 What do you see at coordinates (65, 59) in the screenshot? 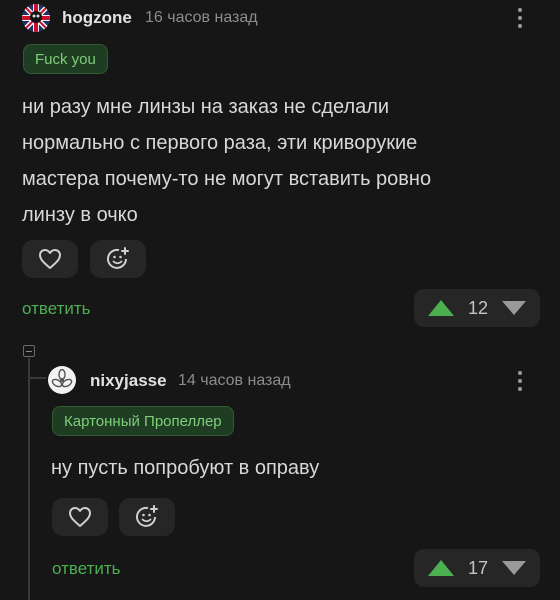
I see `user-badge: Fuck you` at bounding box center [65, 59].